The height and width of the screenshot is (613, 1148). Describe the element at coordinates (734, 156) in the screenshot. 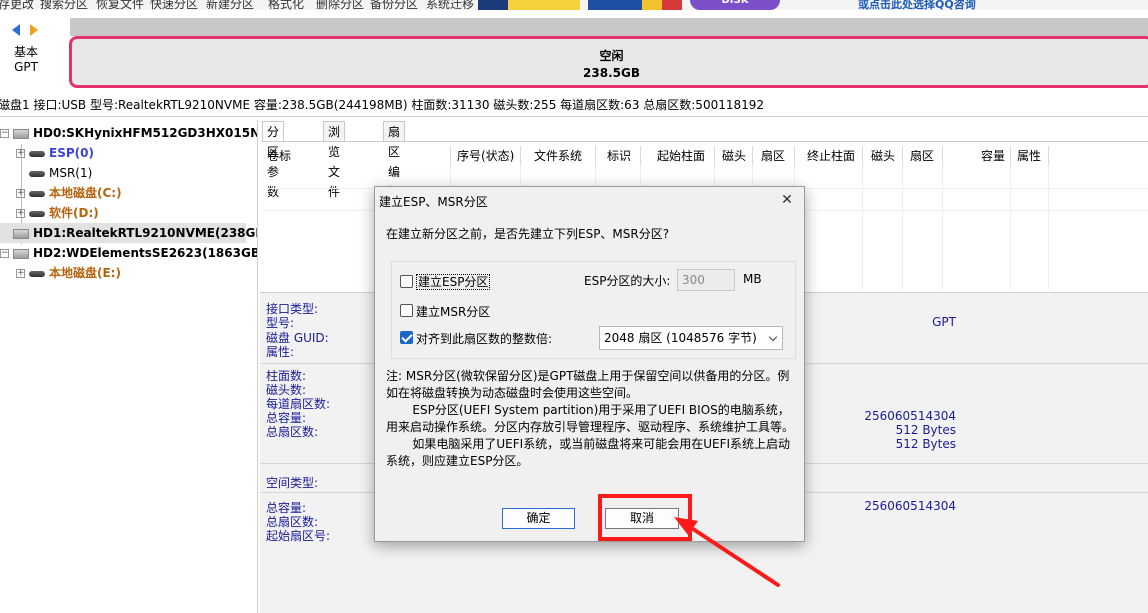

I see `col-start-head: 磁头` at that location.